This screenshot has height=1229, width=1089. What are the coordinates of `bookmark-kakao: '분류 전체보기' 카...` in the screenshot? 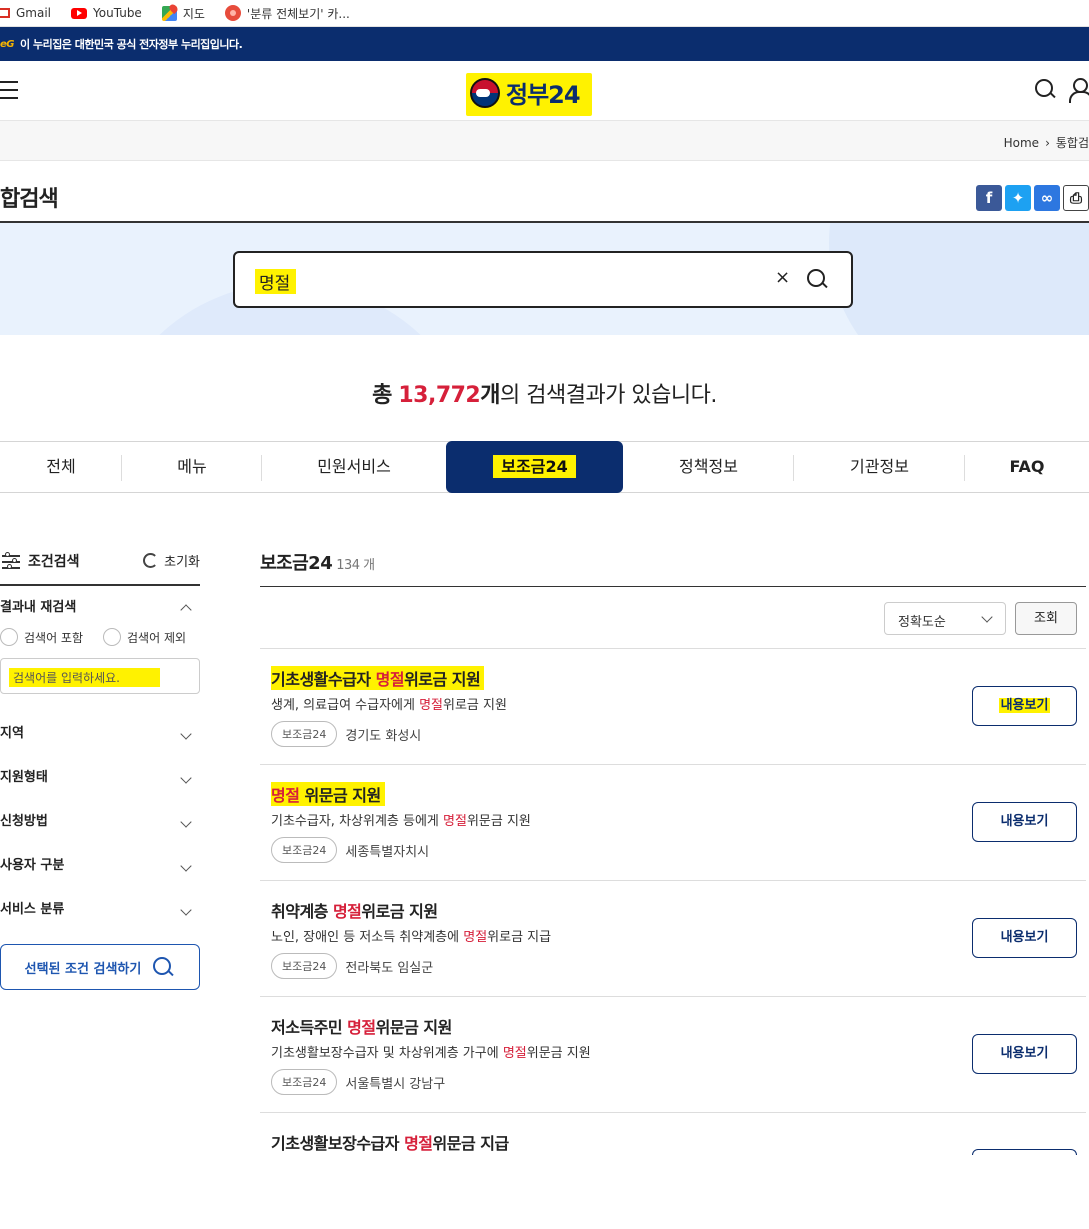 It's located at (287, 13).